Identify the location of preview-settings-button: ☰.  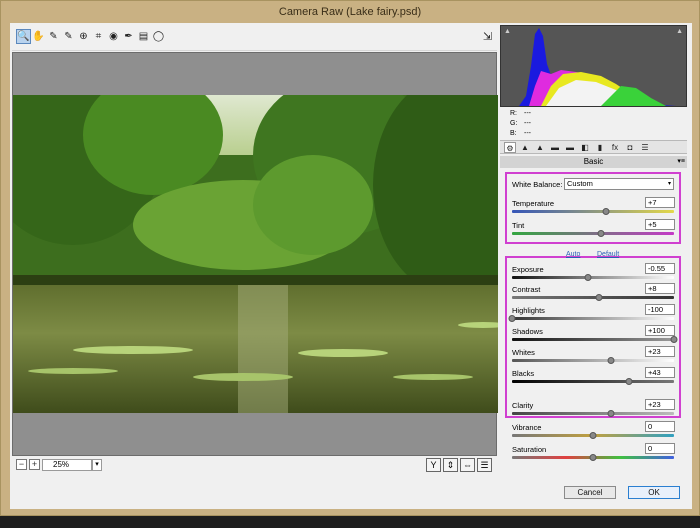
(484, 465).